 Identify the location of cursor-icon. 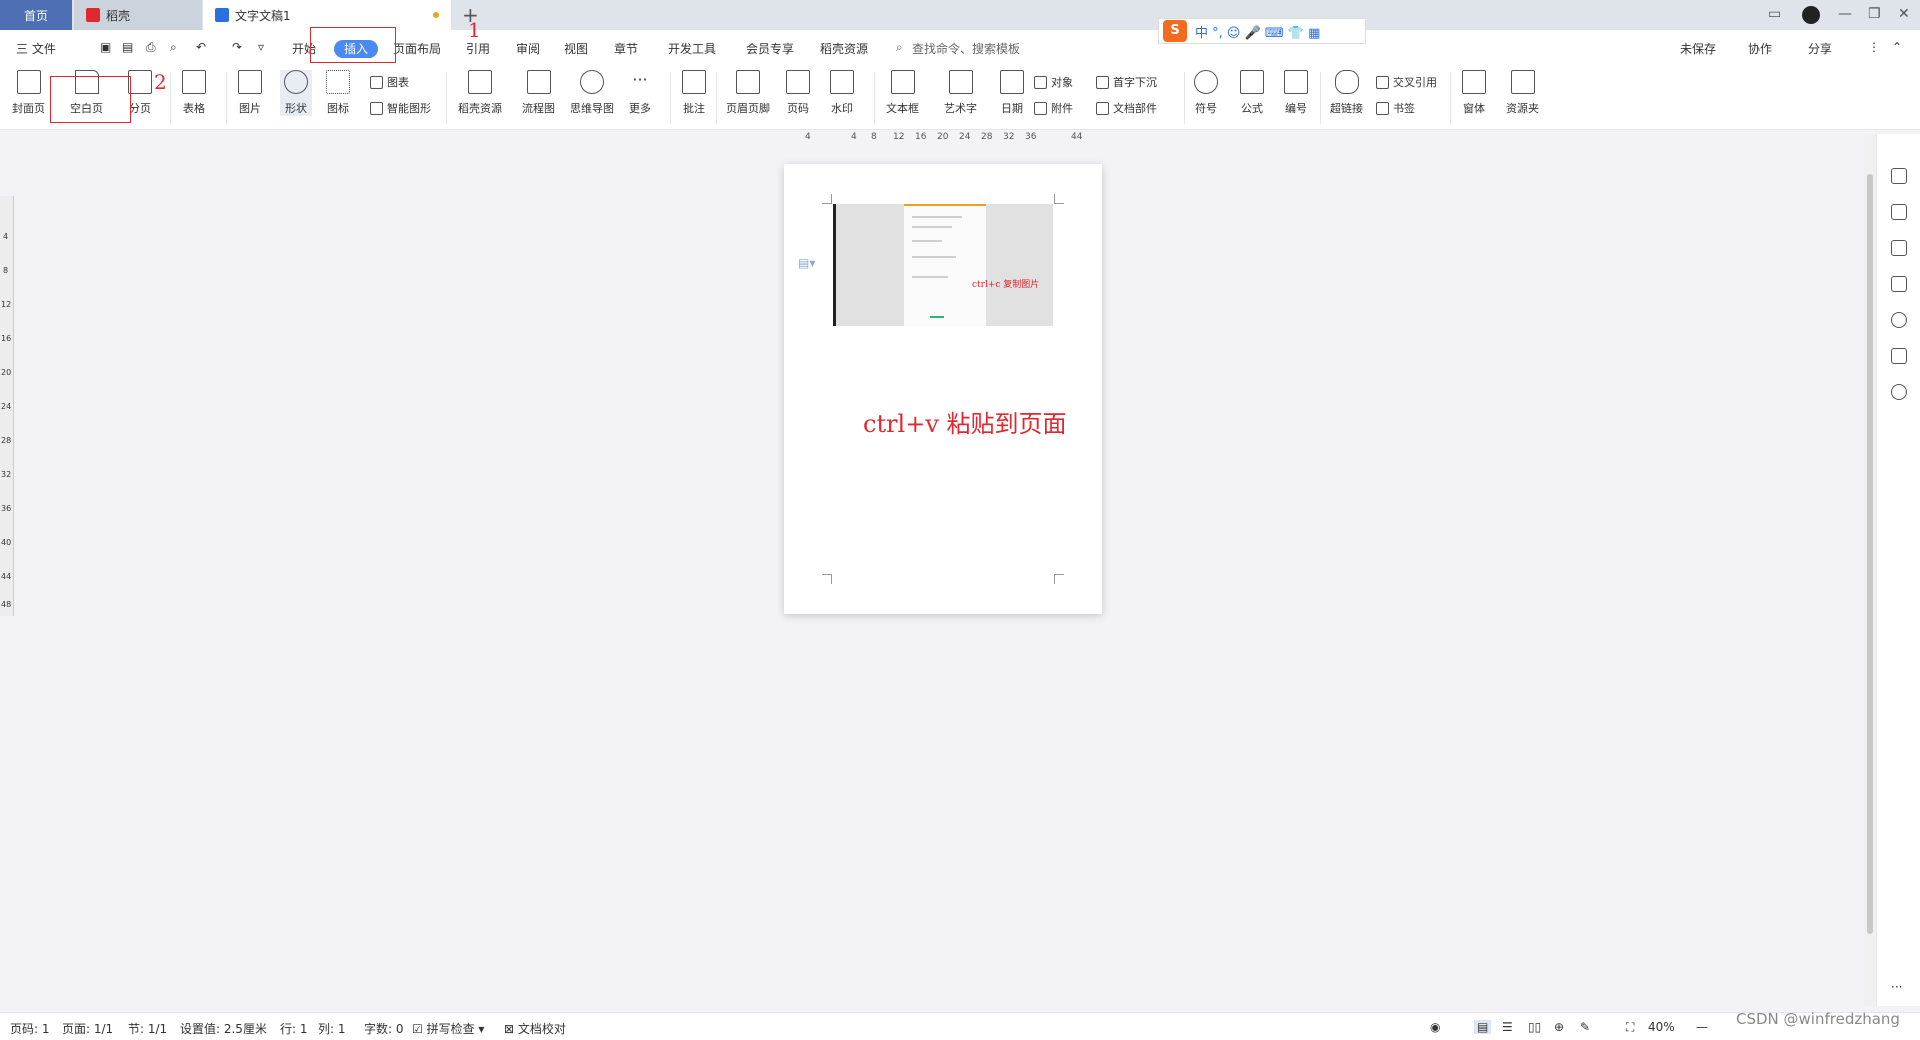
(1899, 248).